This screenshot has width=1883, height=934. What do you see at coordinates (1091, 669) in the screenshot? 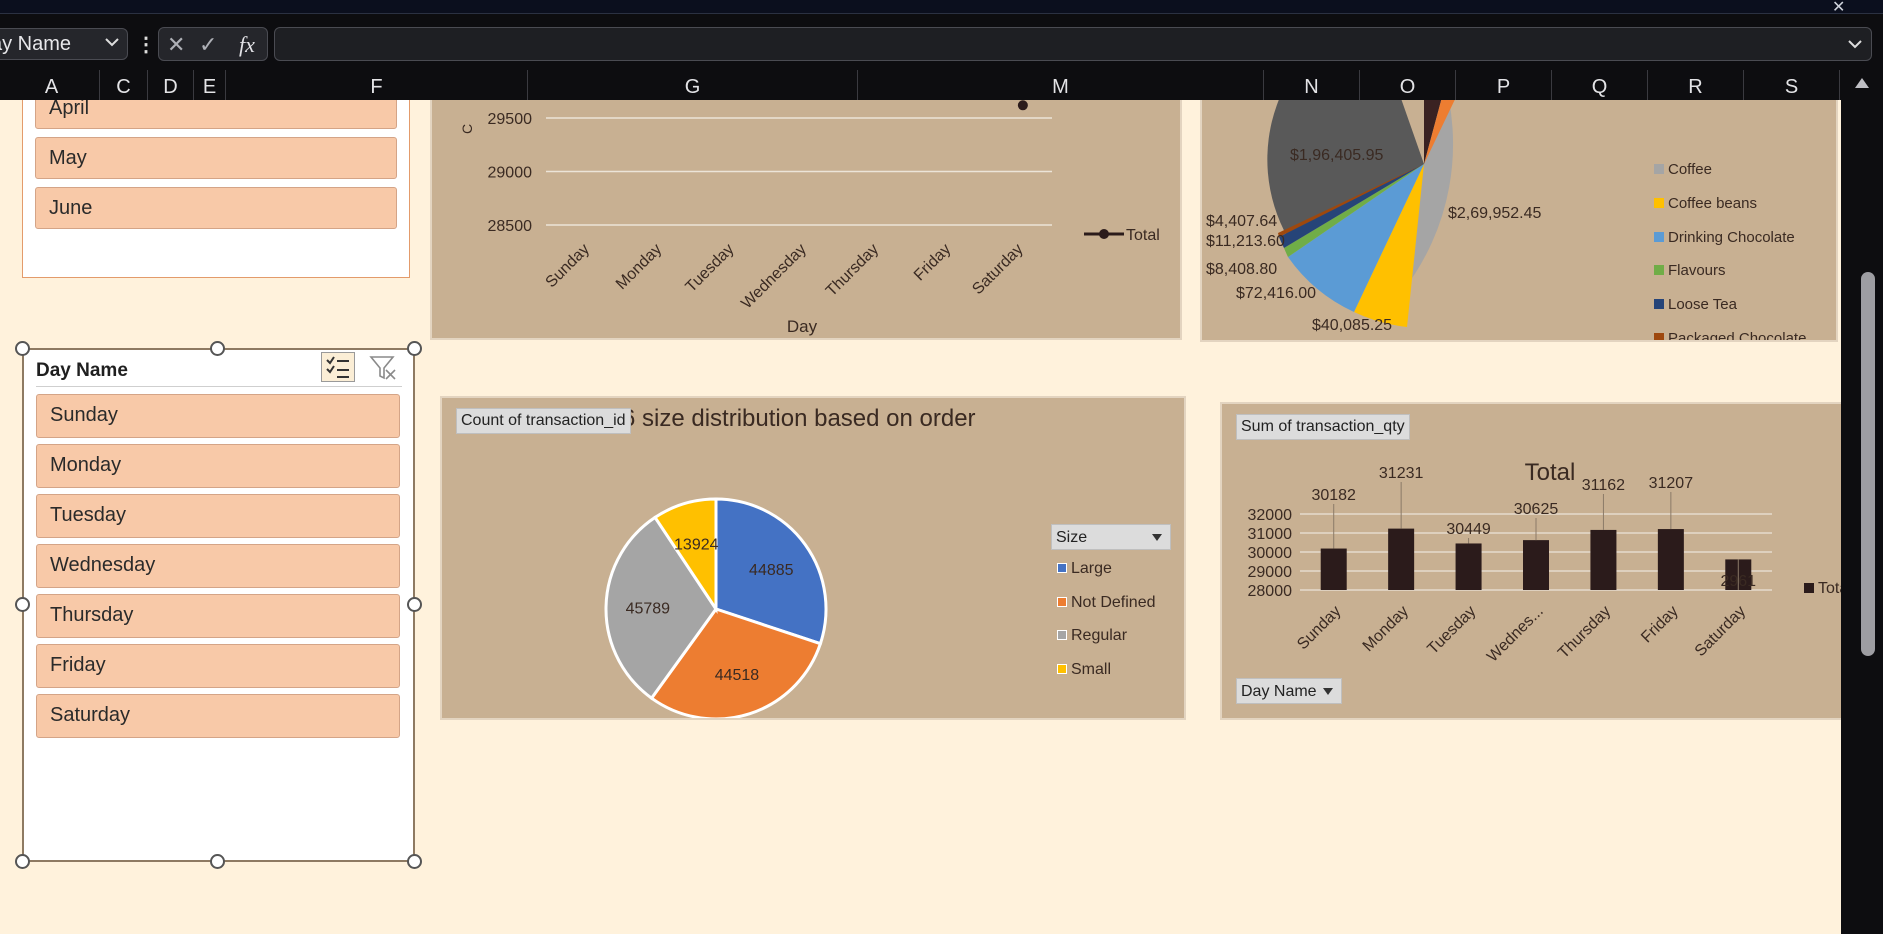
I see `legend-label: Small` at bounding box center [1091, 669].